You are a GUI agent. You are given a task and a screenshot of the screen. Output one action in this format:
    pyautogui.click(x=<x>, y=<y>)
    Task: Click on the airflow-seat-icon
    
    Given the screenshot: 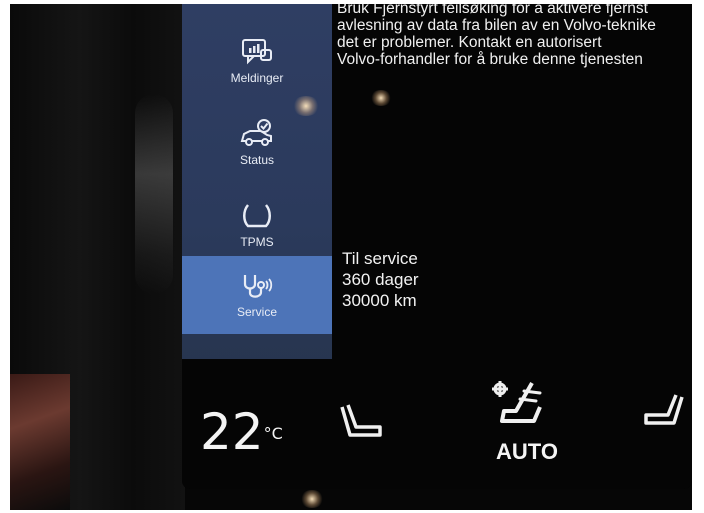 What is the action you would take?
    pyautogui.click(x=517, y=408)
    